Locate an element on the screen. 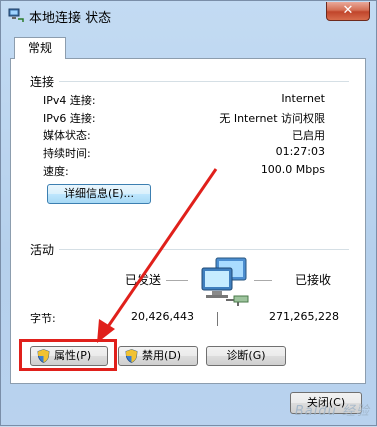 The width and height of the screenshot is (377, 427). icon-connector-line is located at coordinates (217, 319).